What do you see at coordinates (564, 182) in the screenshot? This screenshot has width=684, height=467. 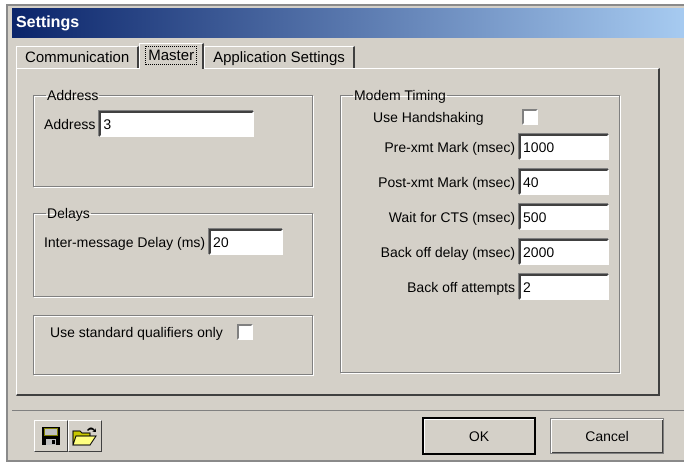 I see `input-field: 40` at bounding box center [564, 182].